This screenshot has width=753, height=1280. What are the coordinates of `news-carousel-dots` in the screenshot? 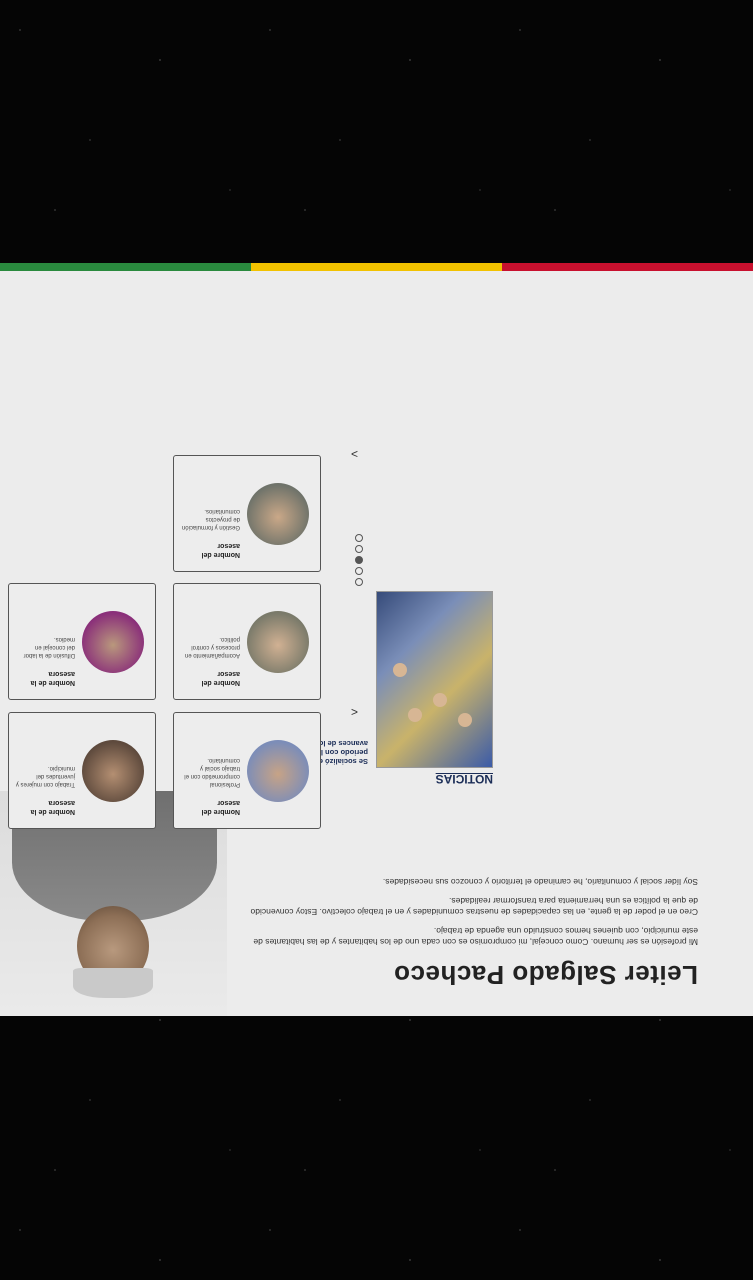 It's located at (359, 560).